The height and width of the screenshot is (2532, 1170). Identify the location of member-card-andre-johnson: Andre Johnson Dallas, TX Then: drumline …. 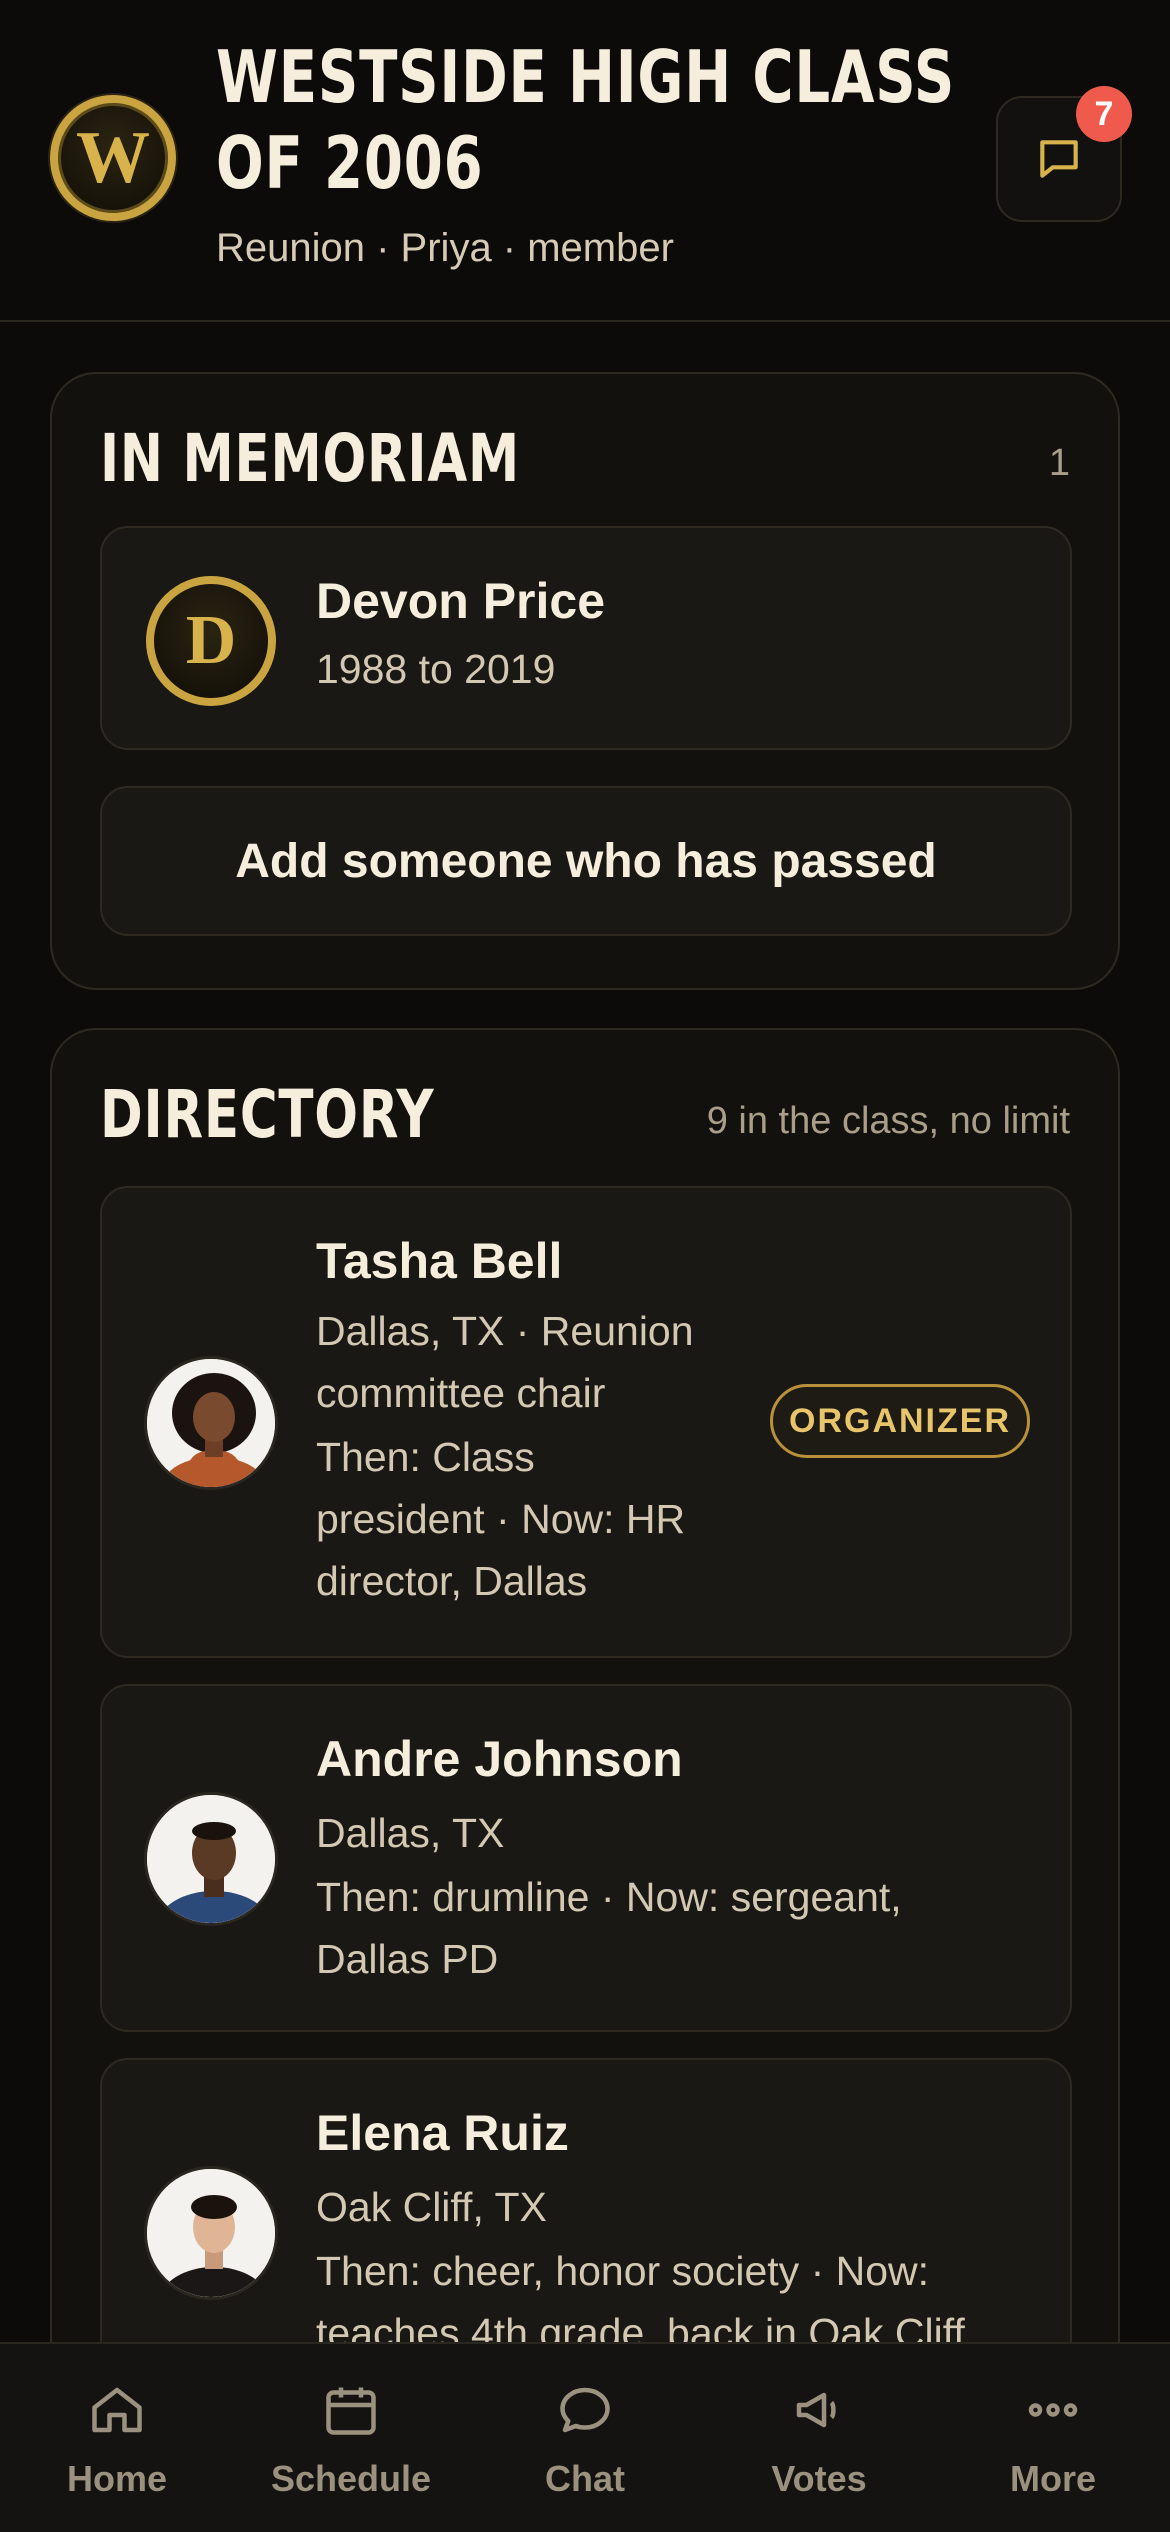
(586, 1858).